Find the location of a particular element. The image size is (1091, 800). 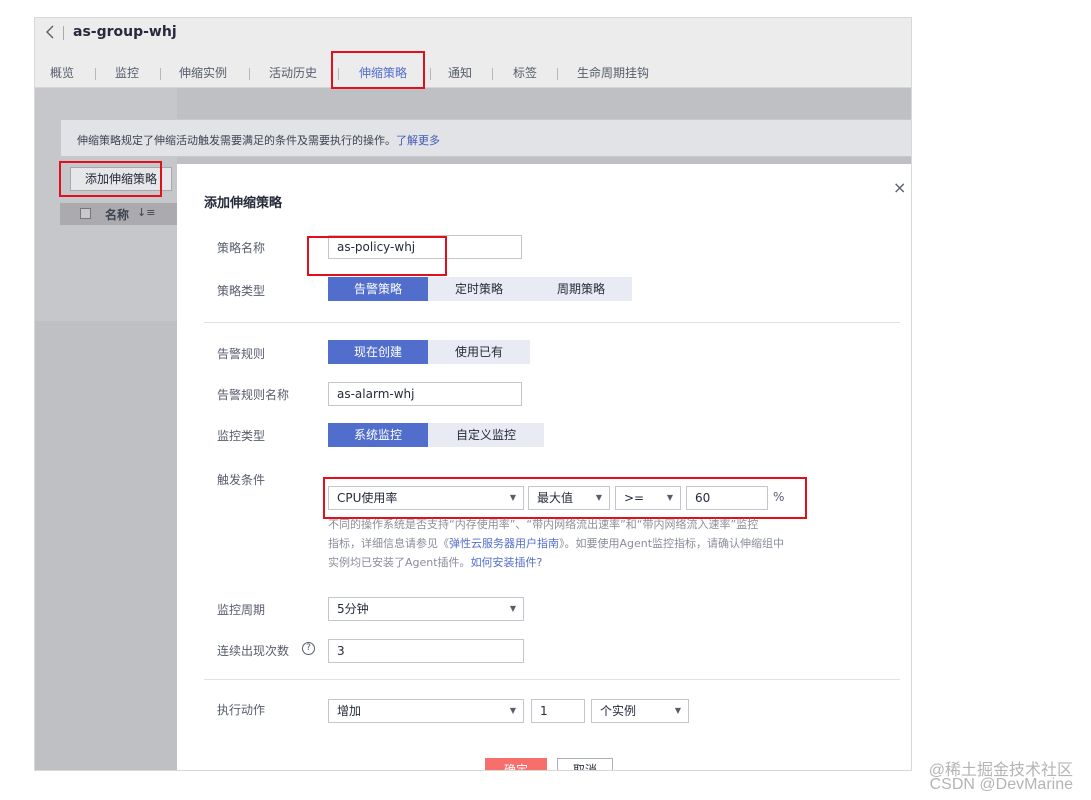

action-unit-select: 个实例 ▼ is located at coordinates (640, 711).